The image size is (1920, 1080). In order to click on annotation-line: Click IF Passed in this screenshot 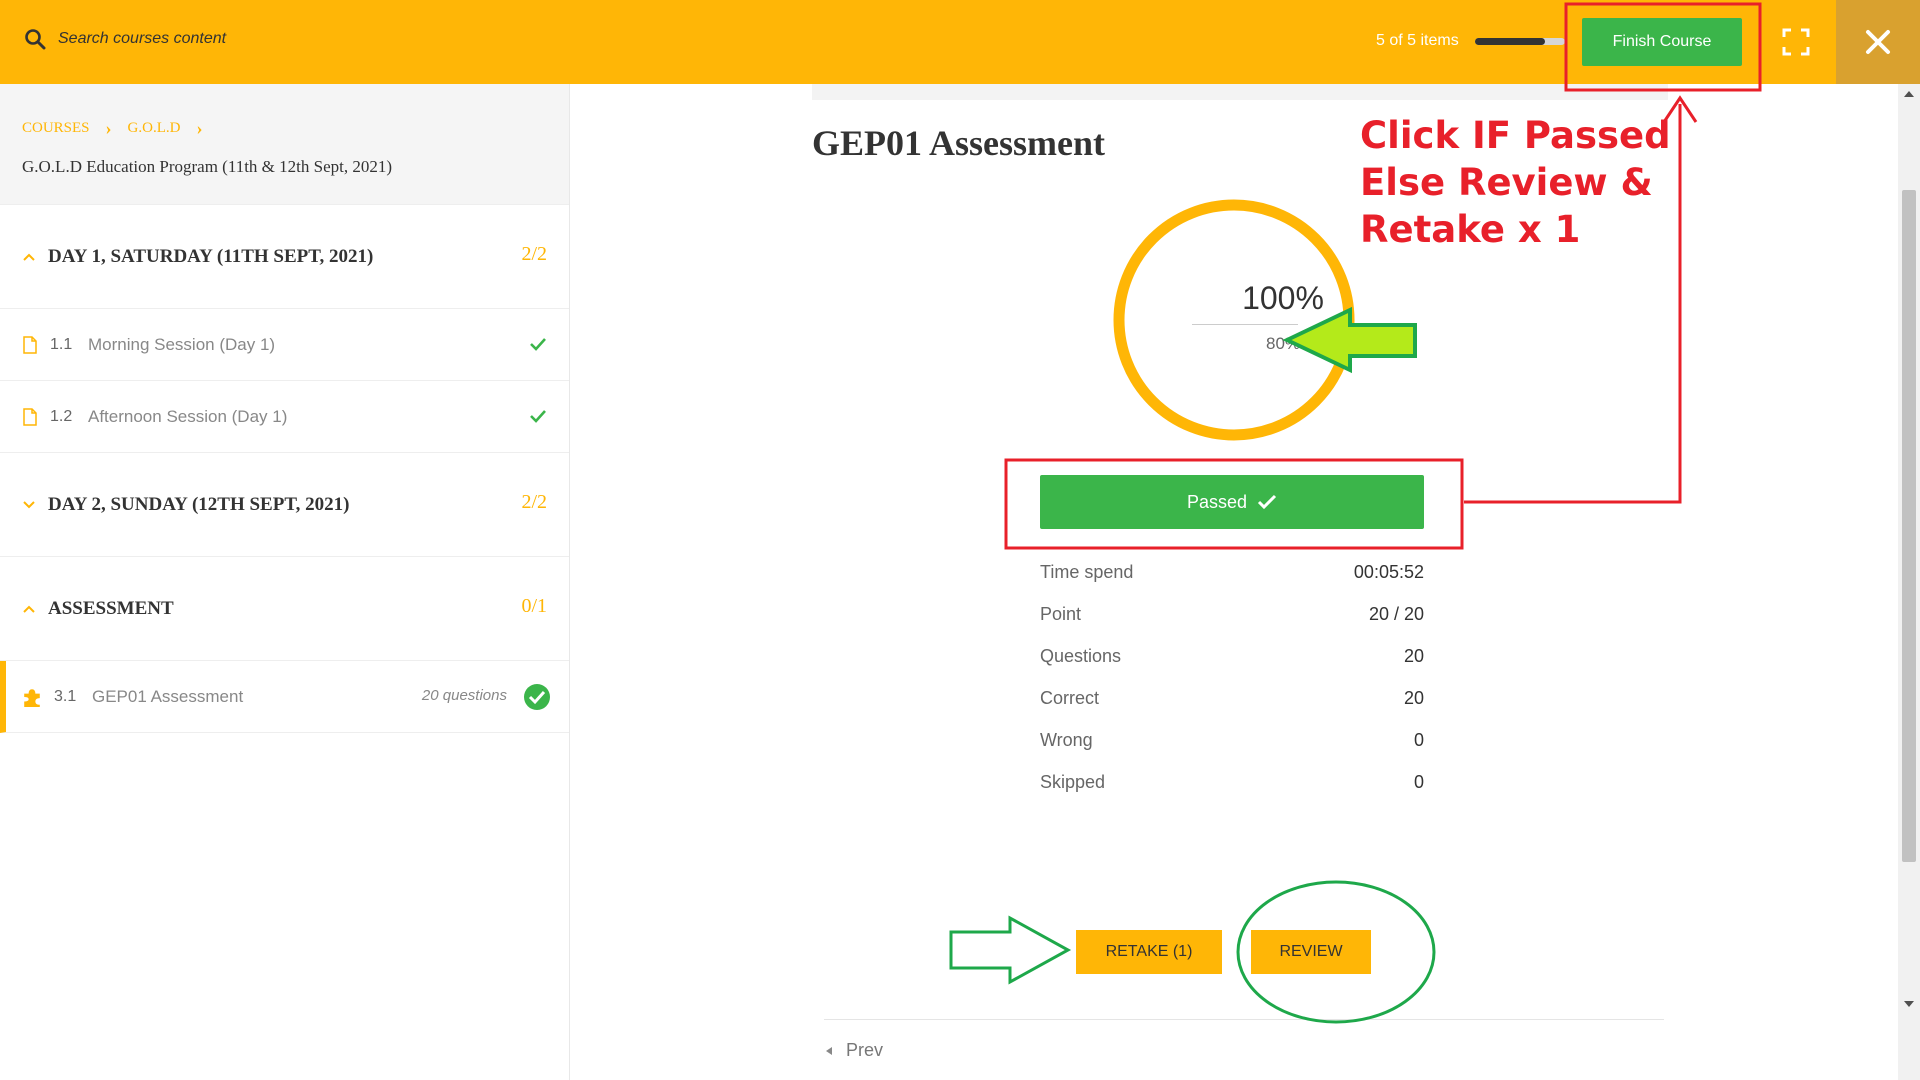, I will do `click(1515, 135)`.